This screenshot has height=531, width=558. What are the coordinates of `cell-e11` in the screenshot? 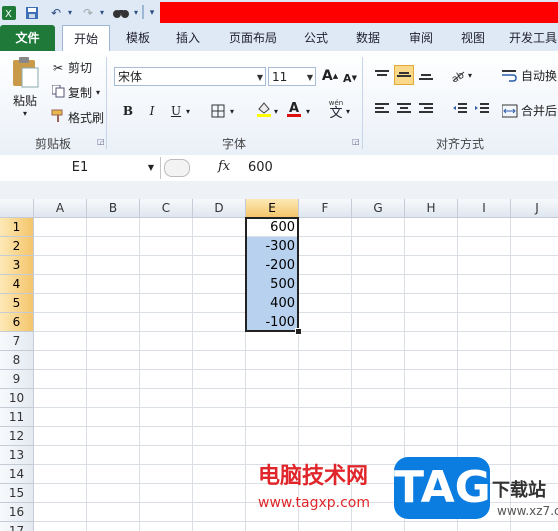 It's located at (272, 417).